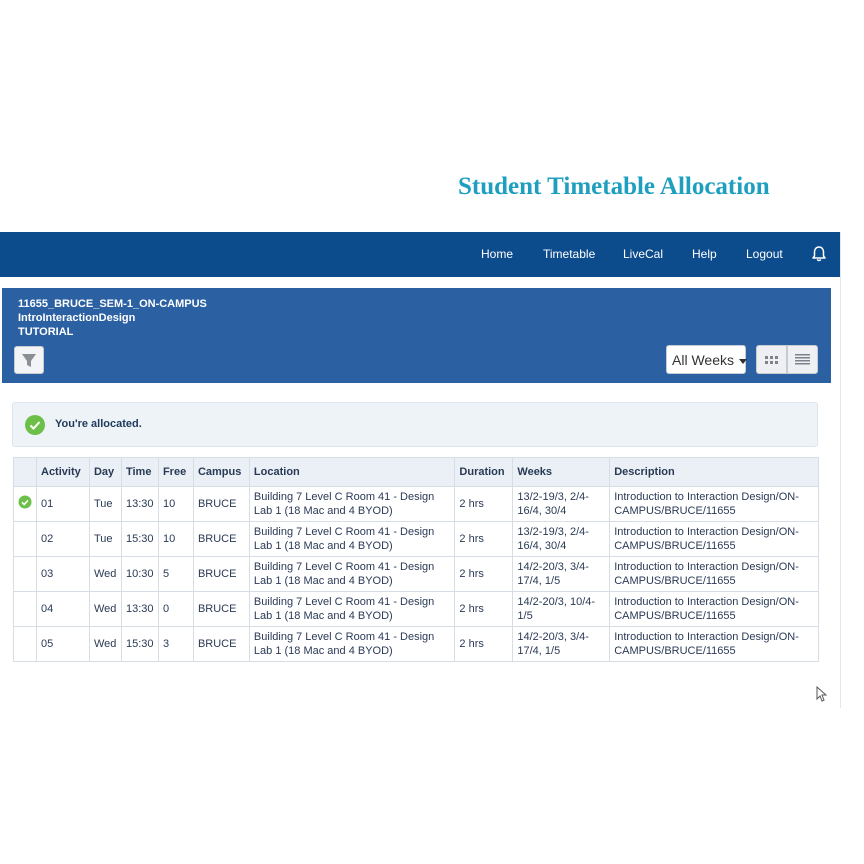  What do you see at coordinates (105, 472) in the screenshot?
I see `column-header: Day` at bounding box center [105, 472].